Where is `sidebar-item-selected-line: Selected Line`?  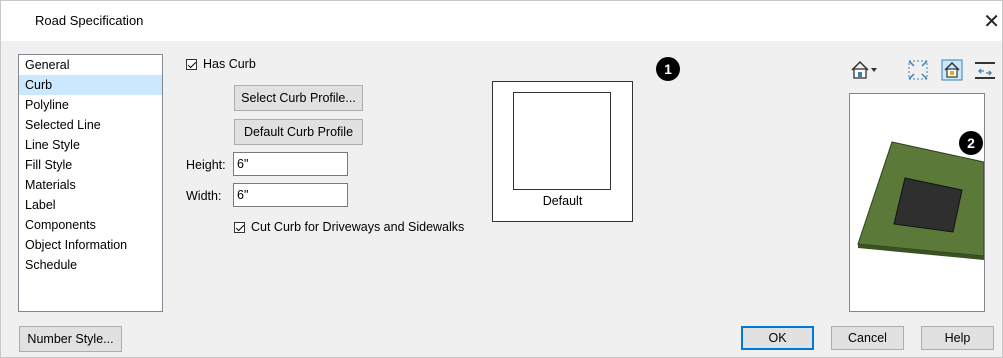 sidebar-item-selected-line: Selected Line is located at coordinates (90, 125).